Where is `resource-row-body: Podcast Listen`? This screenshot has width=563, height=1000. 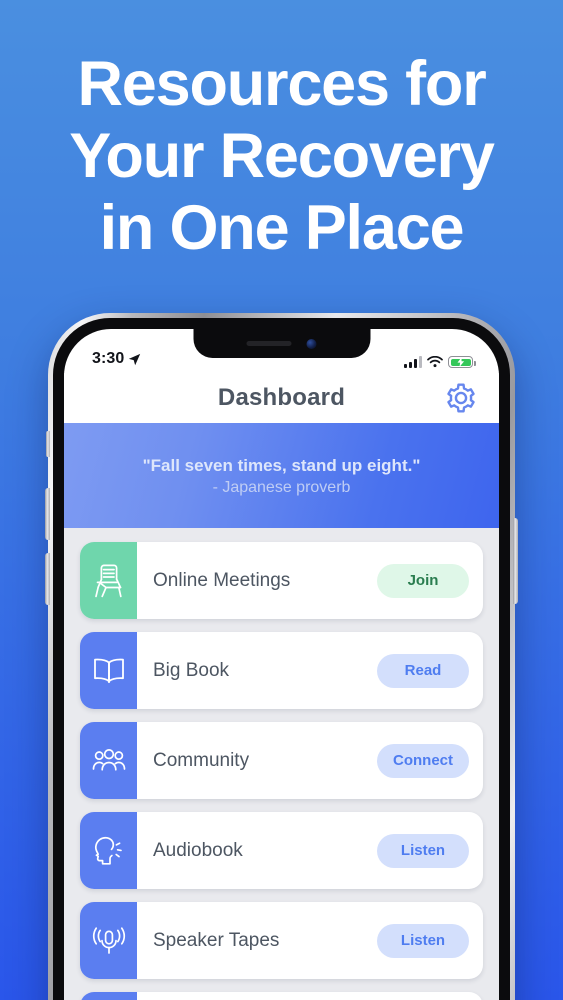
resource-row-body: Podcast Listen is located at coordinates (310, 996).